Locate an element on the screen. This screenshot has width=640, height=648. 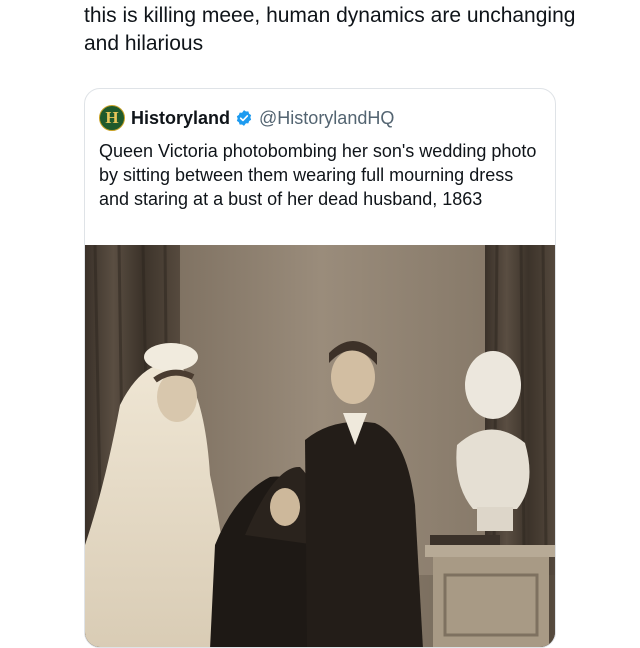
display-name: Historyland is located at coordinates (180, 118).